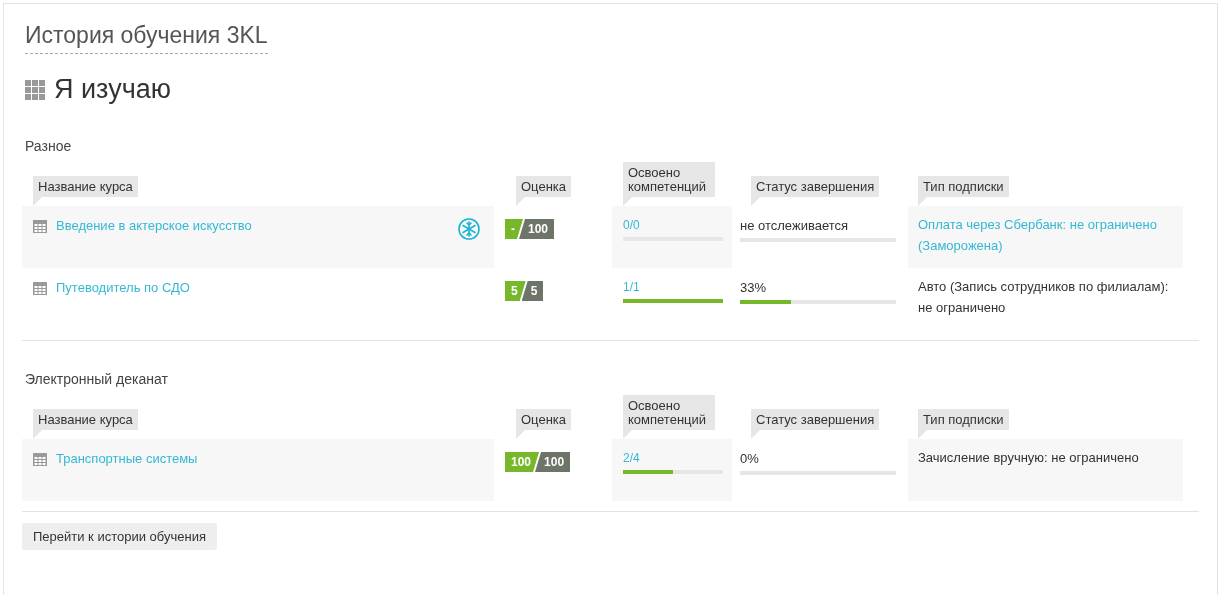 The width and height of the screenshot is (1224, 595). Describe the element at coordinates (268, 287) in the screenshot. I see `course-link: Путеводитель по СДО` at that location.